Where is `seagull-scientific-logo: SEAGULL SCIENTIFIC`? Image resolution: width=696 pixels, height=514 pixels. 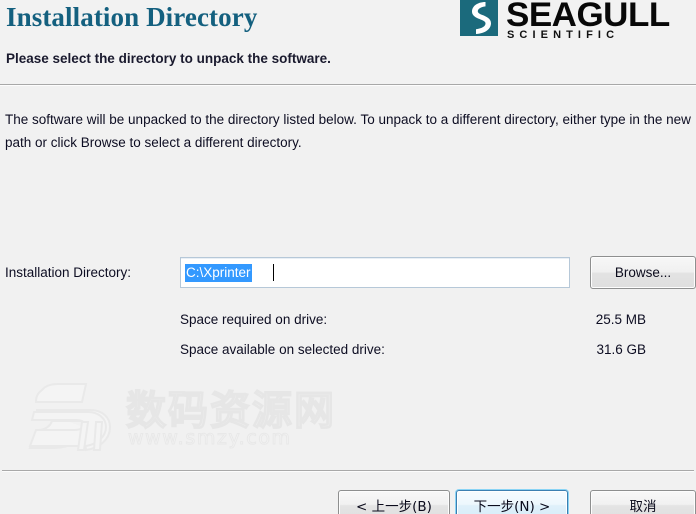
seagull-scientific-logo: SEAGULL SCIENTIFIC is located at coordinates (578, 21).